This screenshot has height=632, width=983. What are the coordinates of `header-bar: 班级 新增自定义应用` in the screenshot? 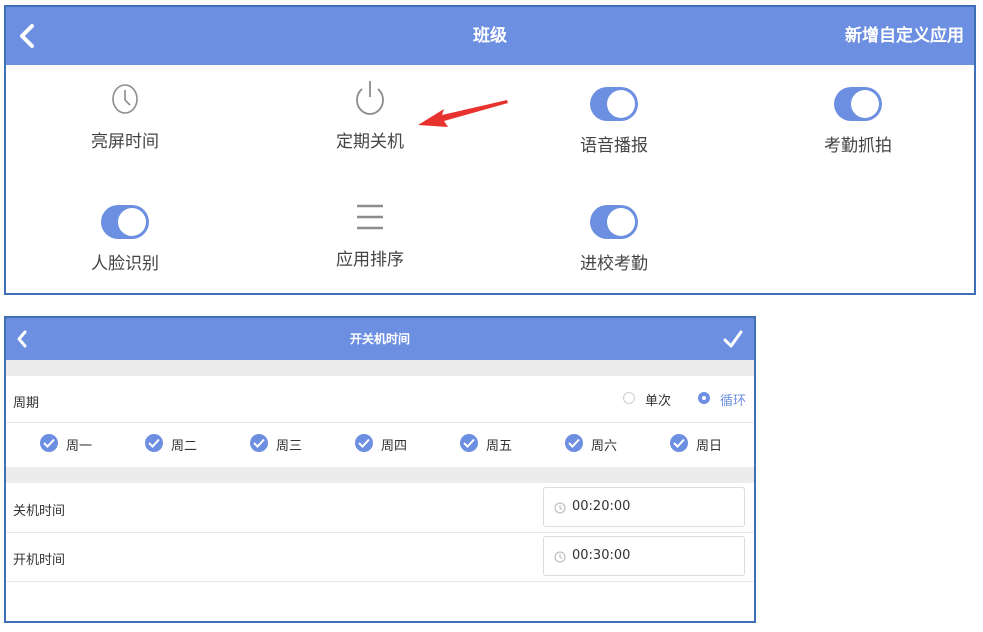 It's located at (490, 36).